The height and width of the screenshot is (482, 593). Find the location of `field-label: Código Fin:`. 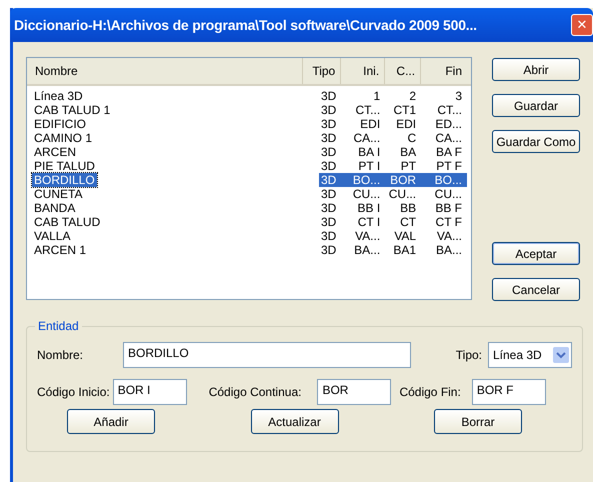

field-label: Código Fin: is located at coordinates (430, 392).